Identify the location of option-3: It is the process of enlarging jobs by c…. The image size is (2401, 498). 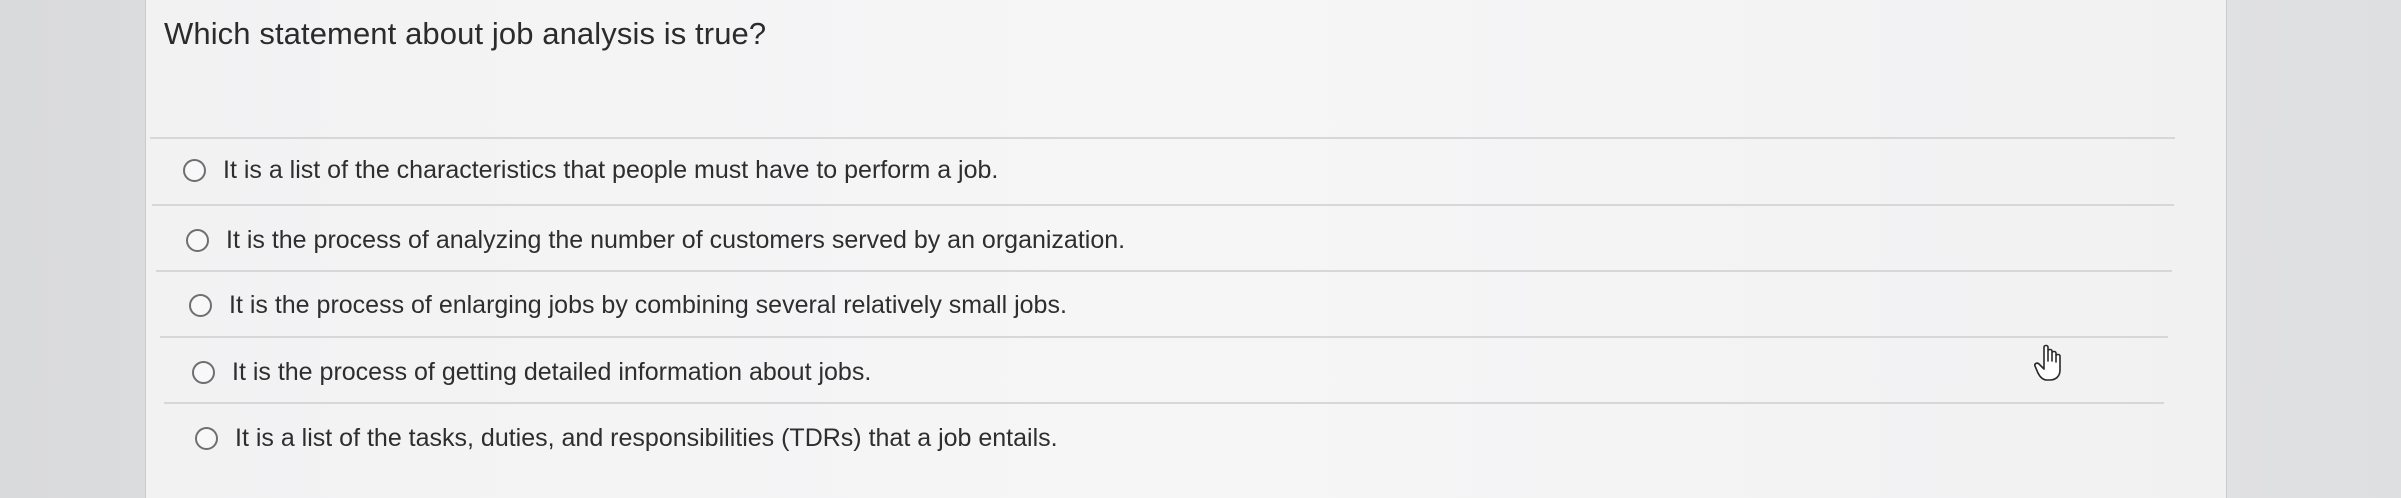
(628, 305).